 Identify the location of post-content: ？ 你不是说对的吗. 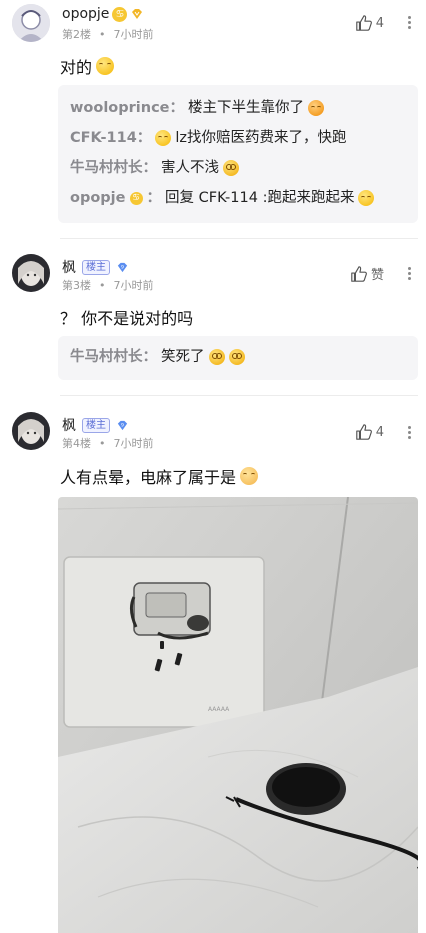
(126, 317).